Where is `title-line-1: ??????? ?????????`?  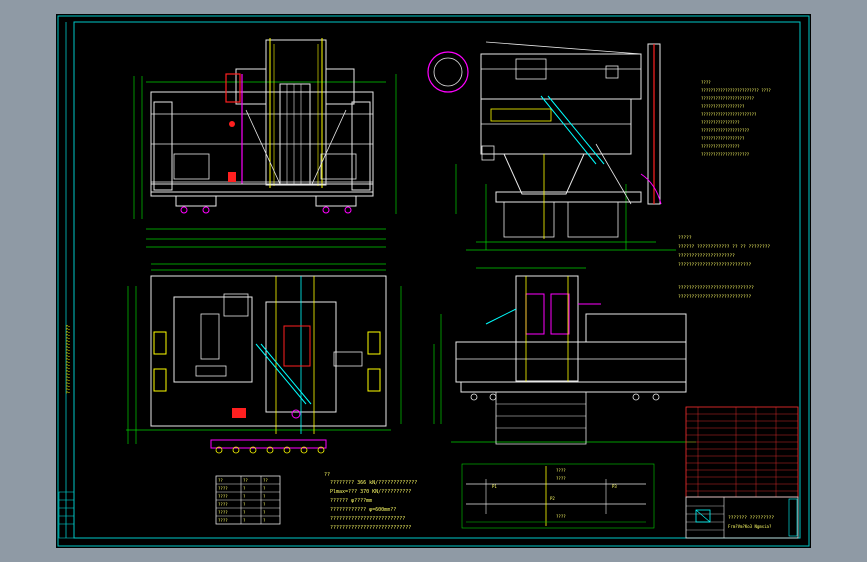
title-line-1: ??????? ????????? is located at coordinates (751, 518).